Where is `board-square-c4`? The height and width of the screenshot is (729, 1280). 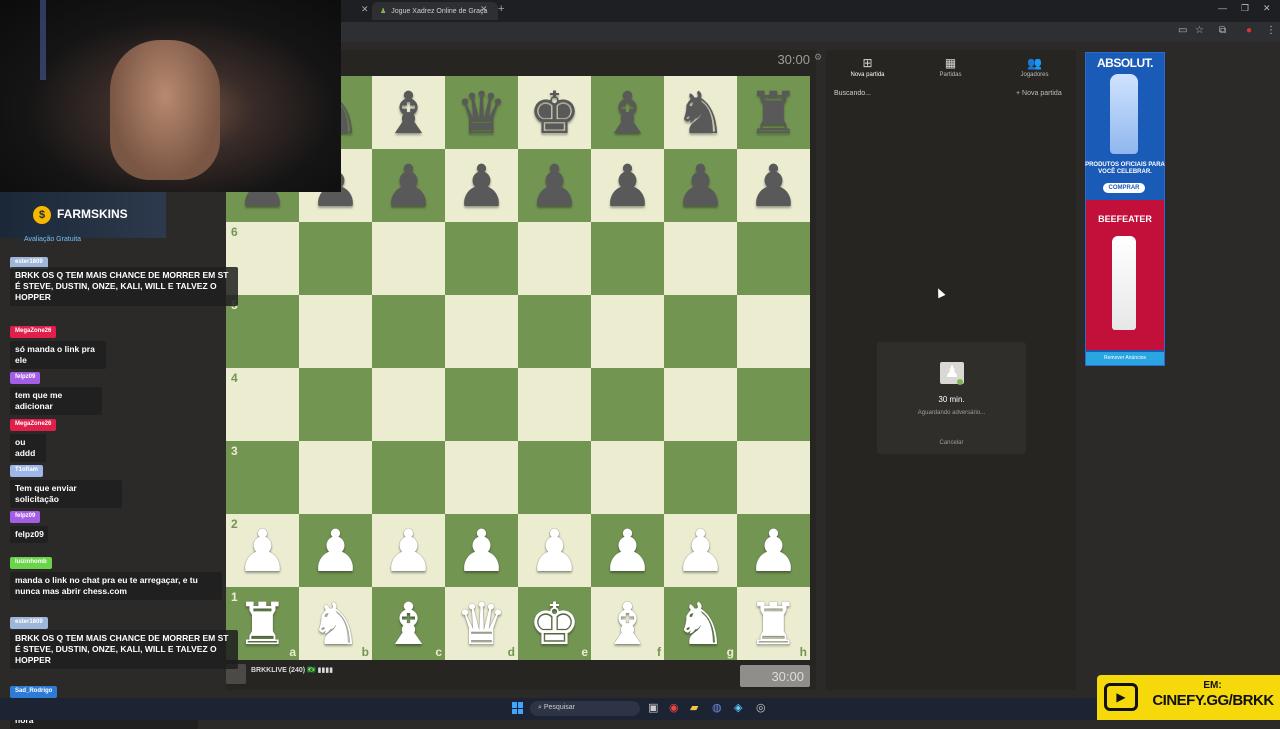 board-square-c4 is located at coordinates (408, 404).